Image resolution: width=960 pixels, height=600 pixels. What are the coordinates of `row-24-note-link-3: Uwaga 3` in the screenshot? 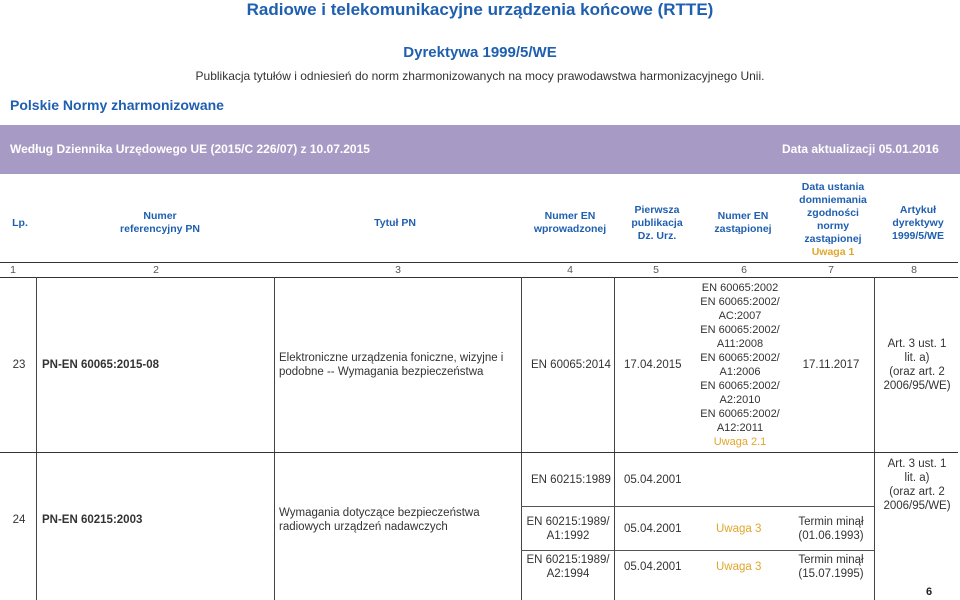 It's located at (751, 567).